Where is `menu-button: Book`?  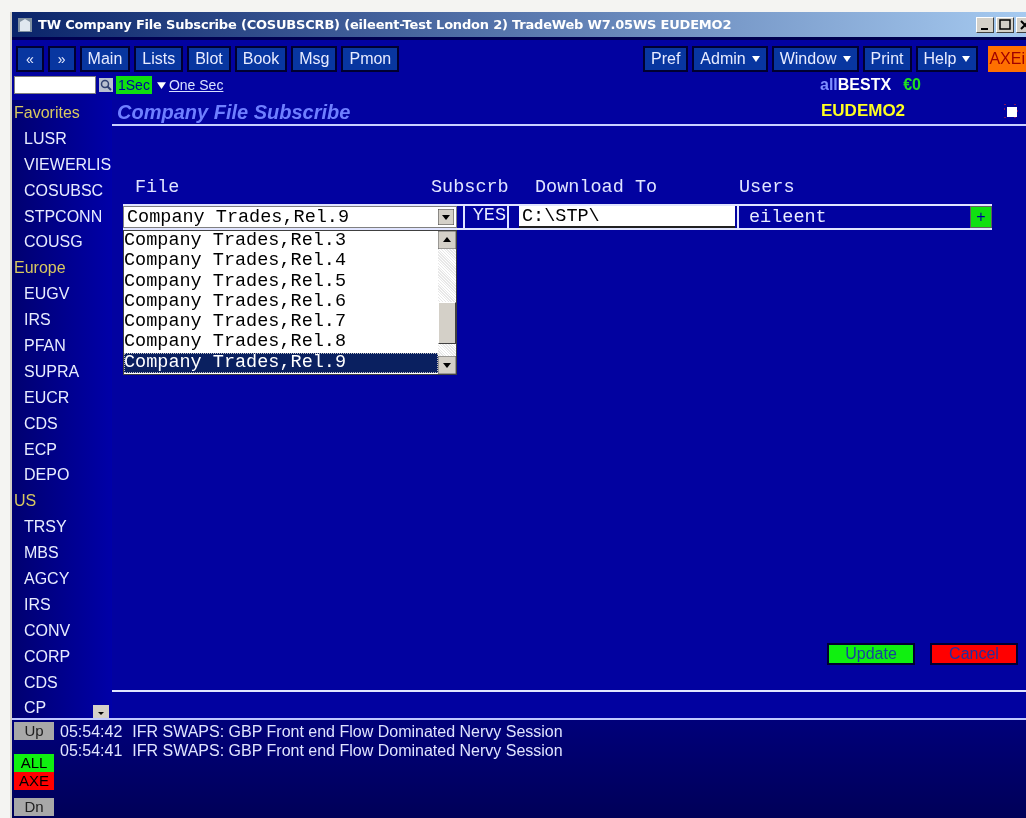 menu-button: Book is located at coordinates (261, 59).